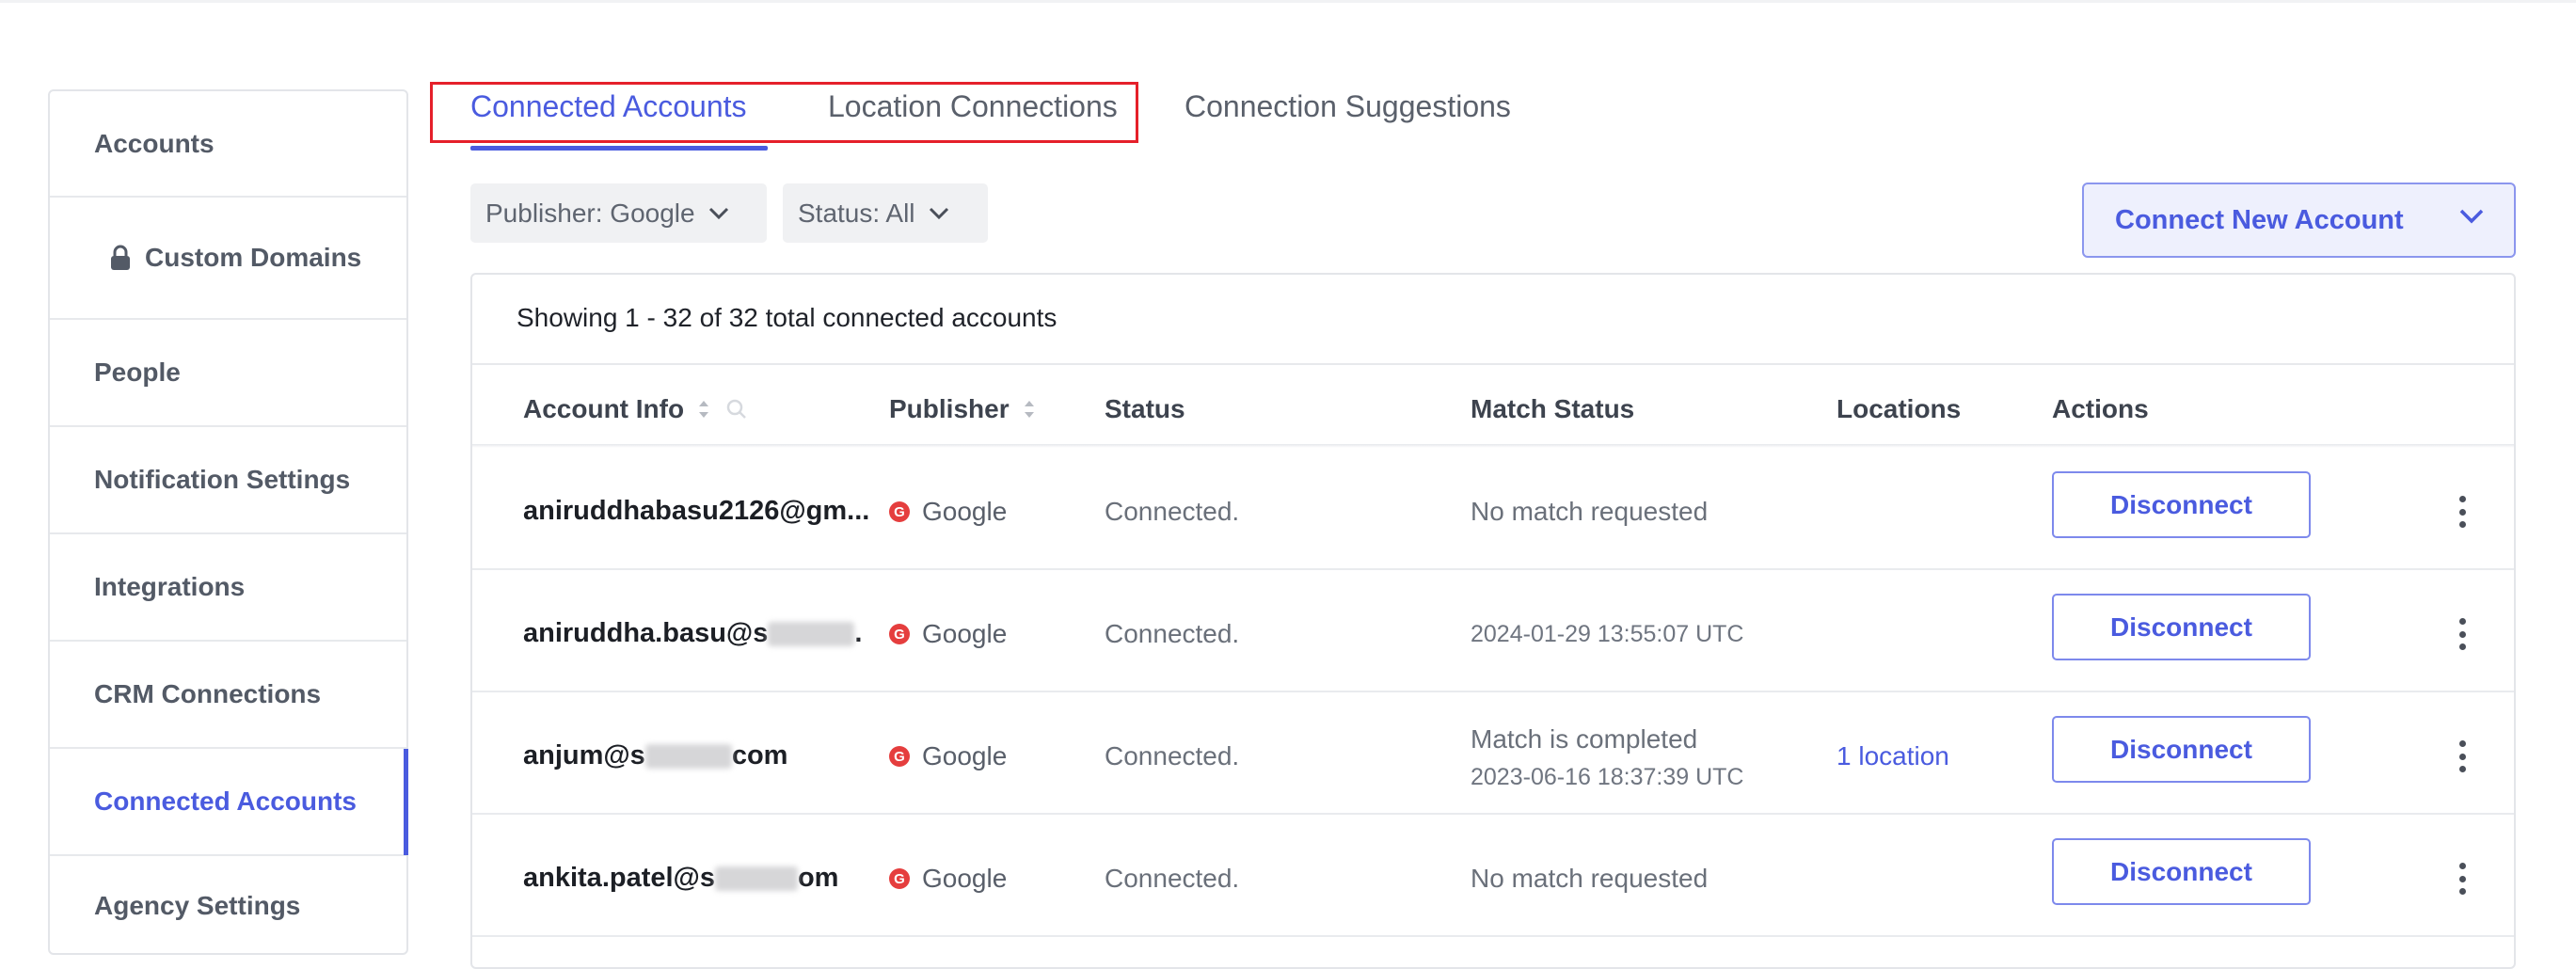  Describe the element at coordinates (584, 755) in the screenshot. I see `account-email-prefix: anjum@s` at that location.